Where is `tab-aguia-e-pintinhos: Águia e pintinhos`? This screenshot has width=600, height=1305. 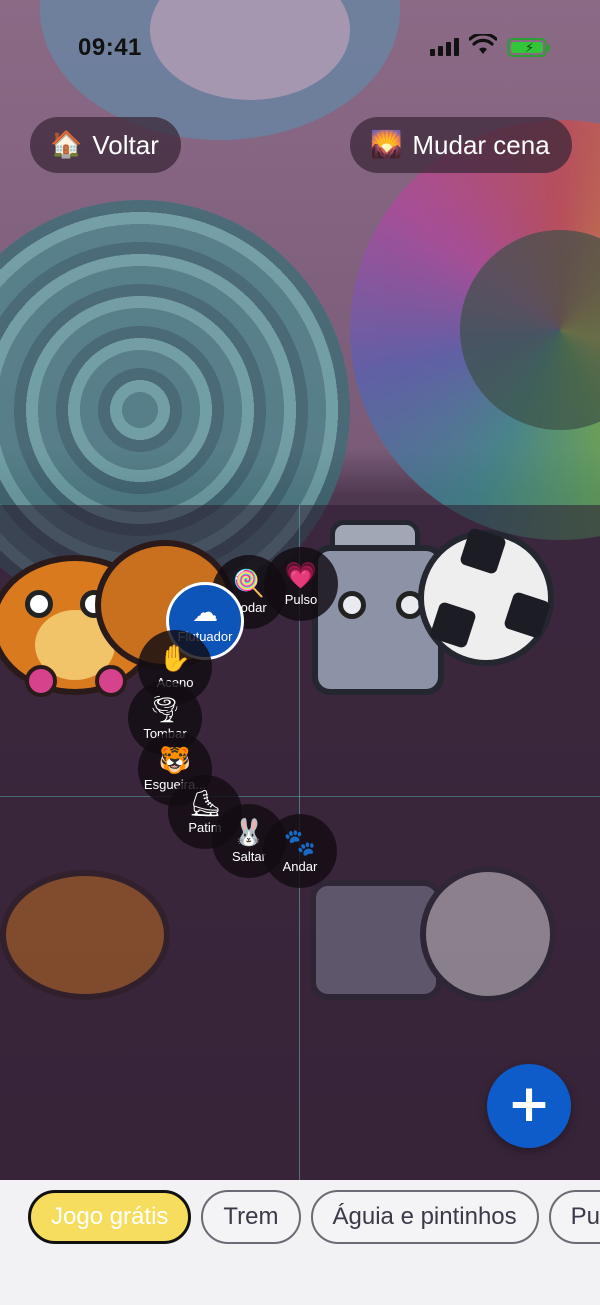
tab-aguia-e-pintinhos: Águia e pintinhos is located at coordinates (424, 1217).